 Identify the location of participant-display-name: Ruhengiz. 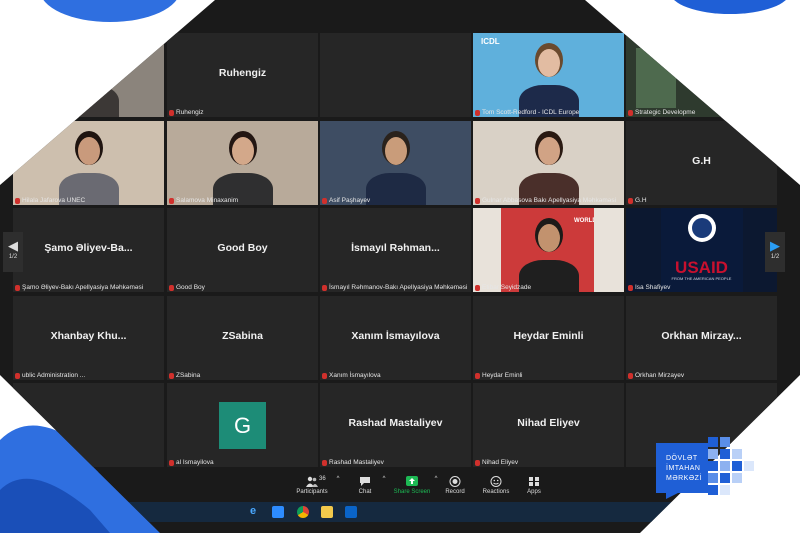
(242, 73).